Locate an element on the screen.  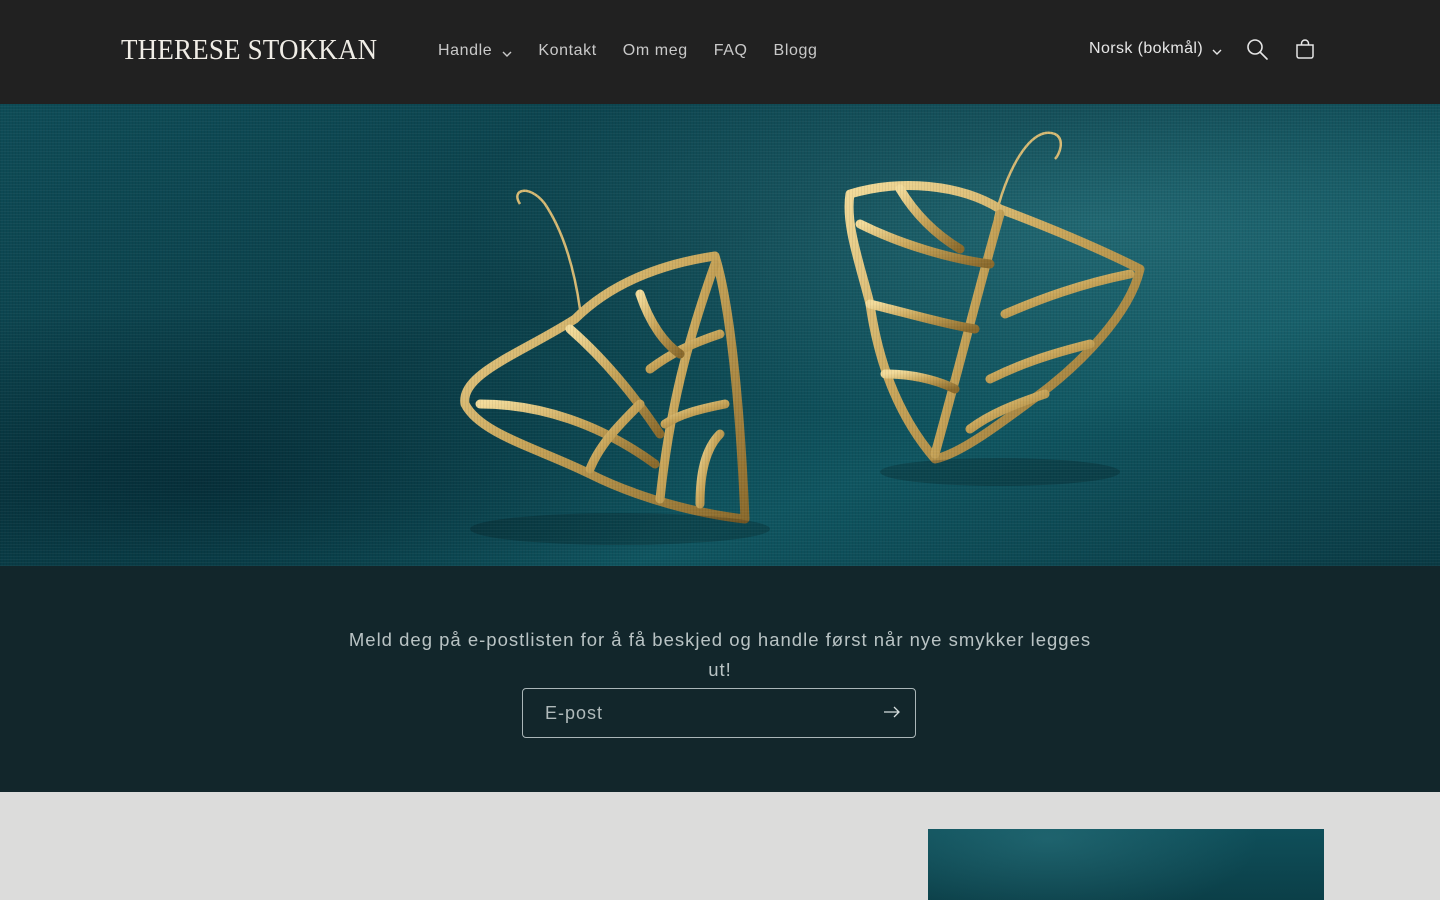
arrow-right-icon is located at coordinates (892, 714).